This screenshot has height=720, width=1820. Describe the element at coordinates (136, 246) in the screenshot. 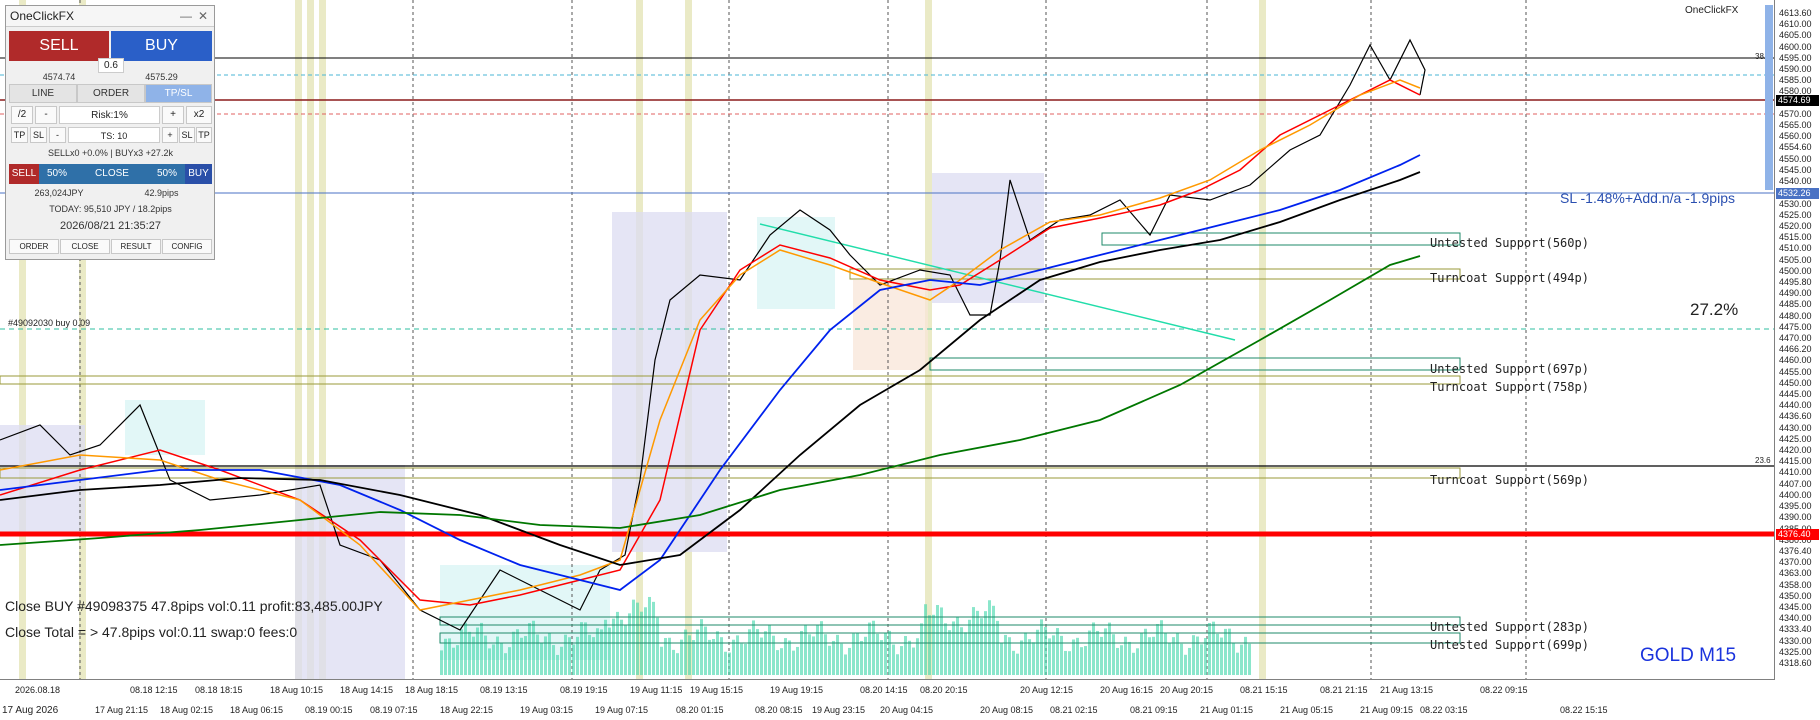

I see `bottom-tab-result: RESULT` at that location.